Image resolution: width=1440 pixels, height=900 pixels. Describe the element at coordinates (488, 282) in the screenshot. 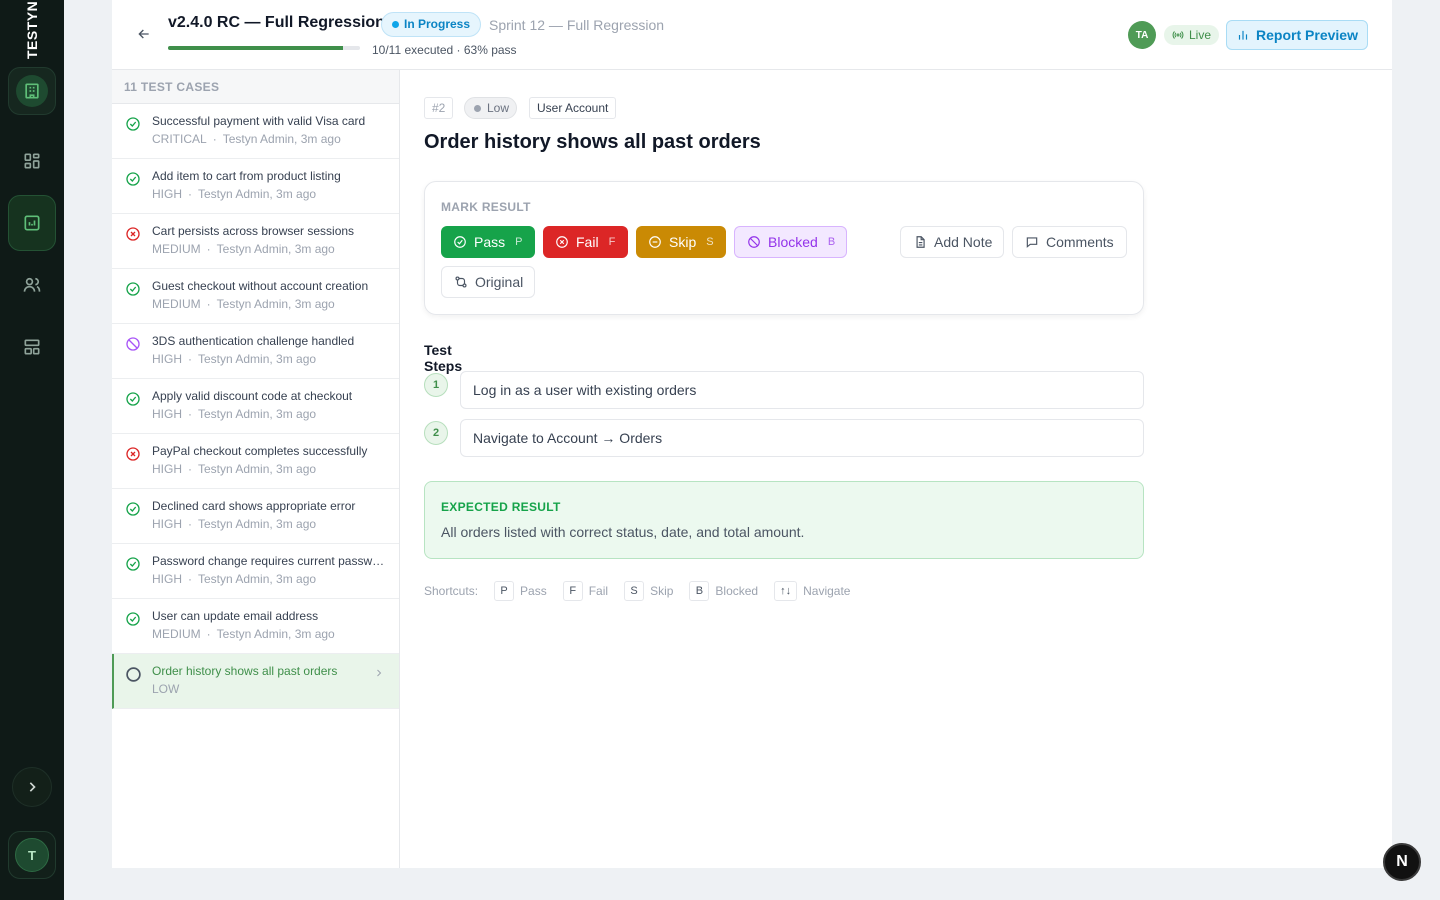

I see `original-button: Original` at that location.